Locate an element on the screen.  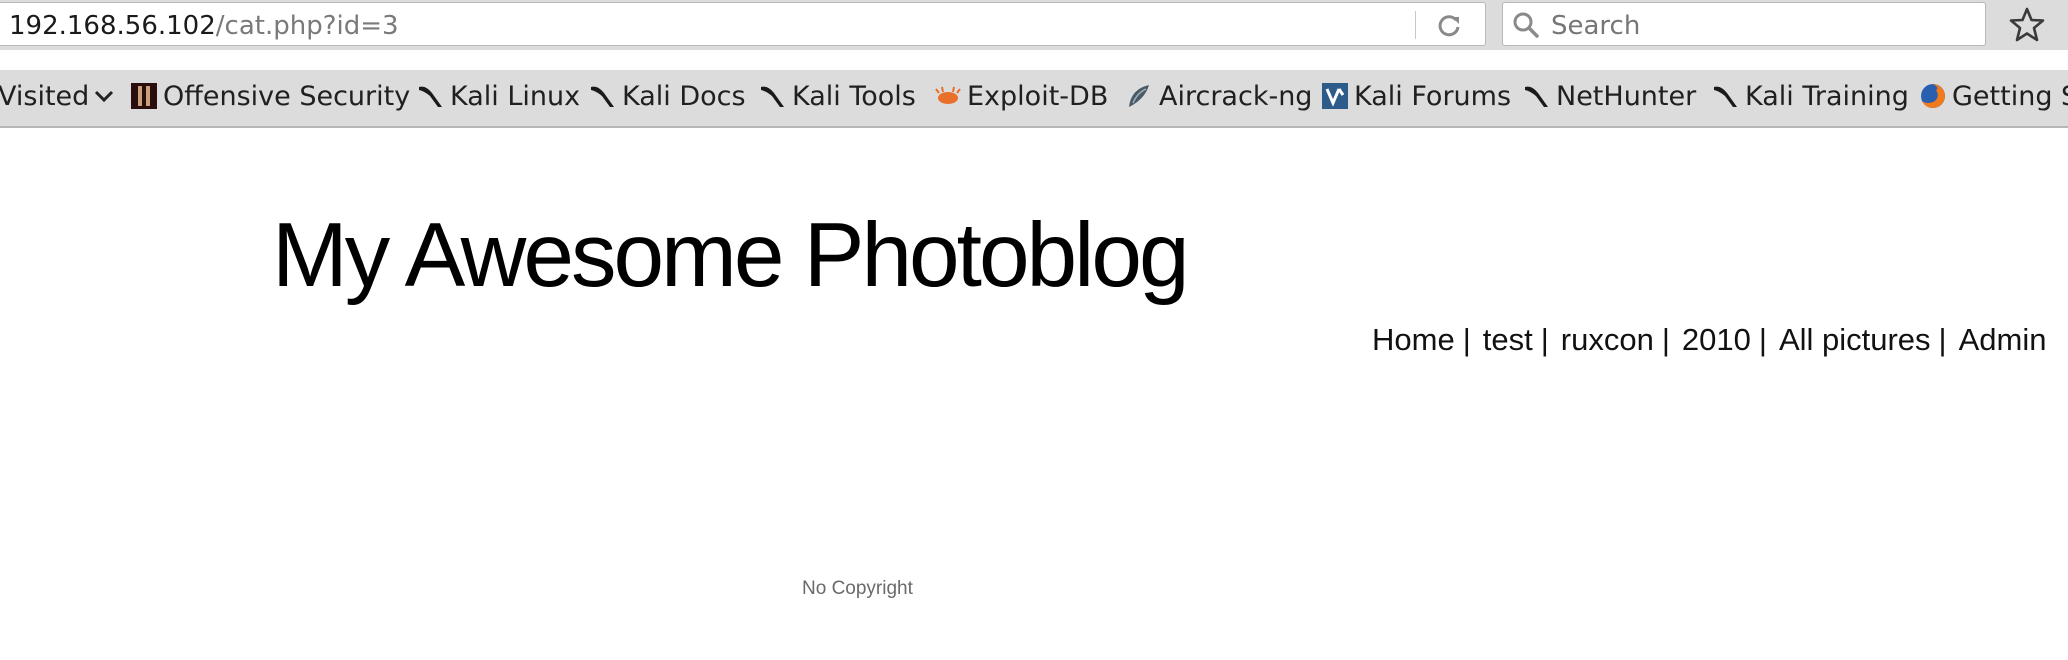
kali-forums-icon is located at coordinates (1335, 96).